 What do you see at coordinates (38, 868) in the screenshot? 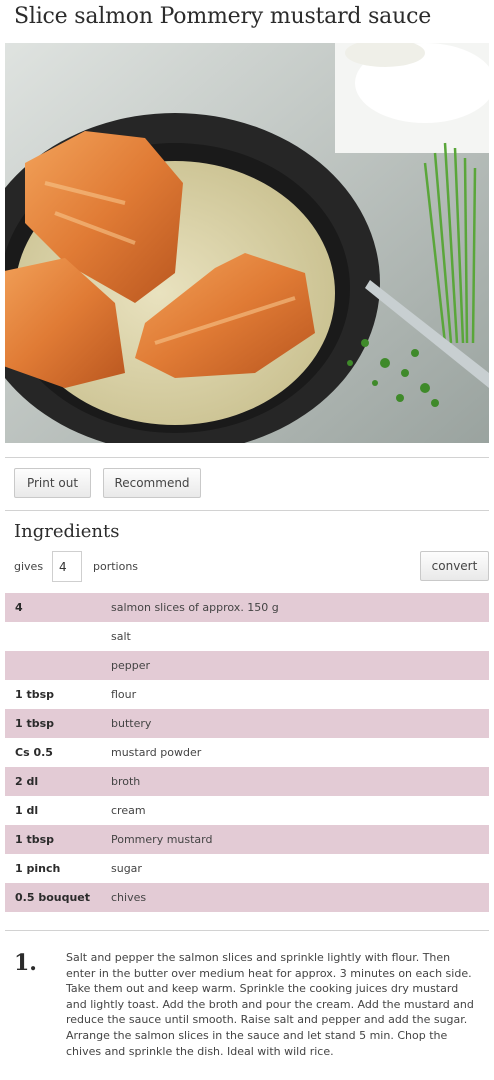
I see `ingredient-qty: 1 pinch` at bounding box center [38, 868].